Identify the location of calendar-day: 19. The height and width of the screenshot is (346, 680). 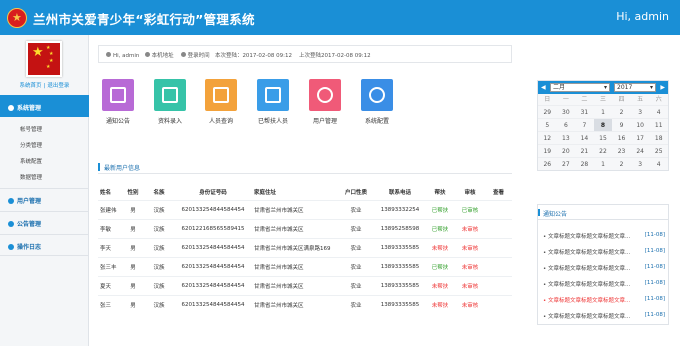
(547, 150).